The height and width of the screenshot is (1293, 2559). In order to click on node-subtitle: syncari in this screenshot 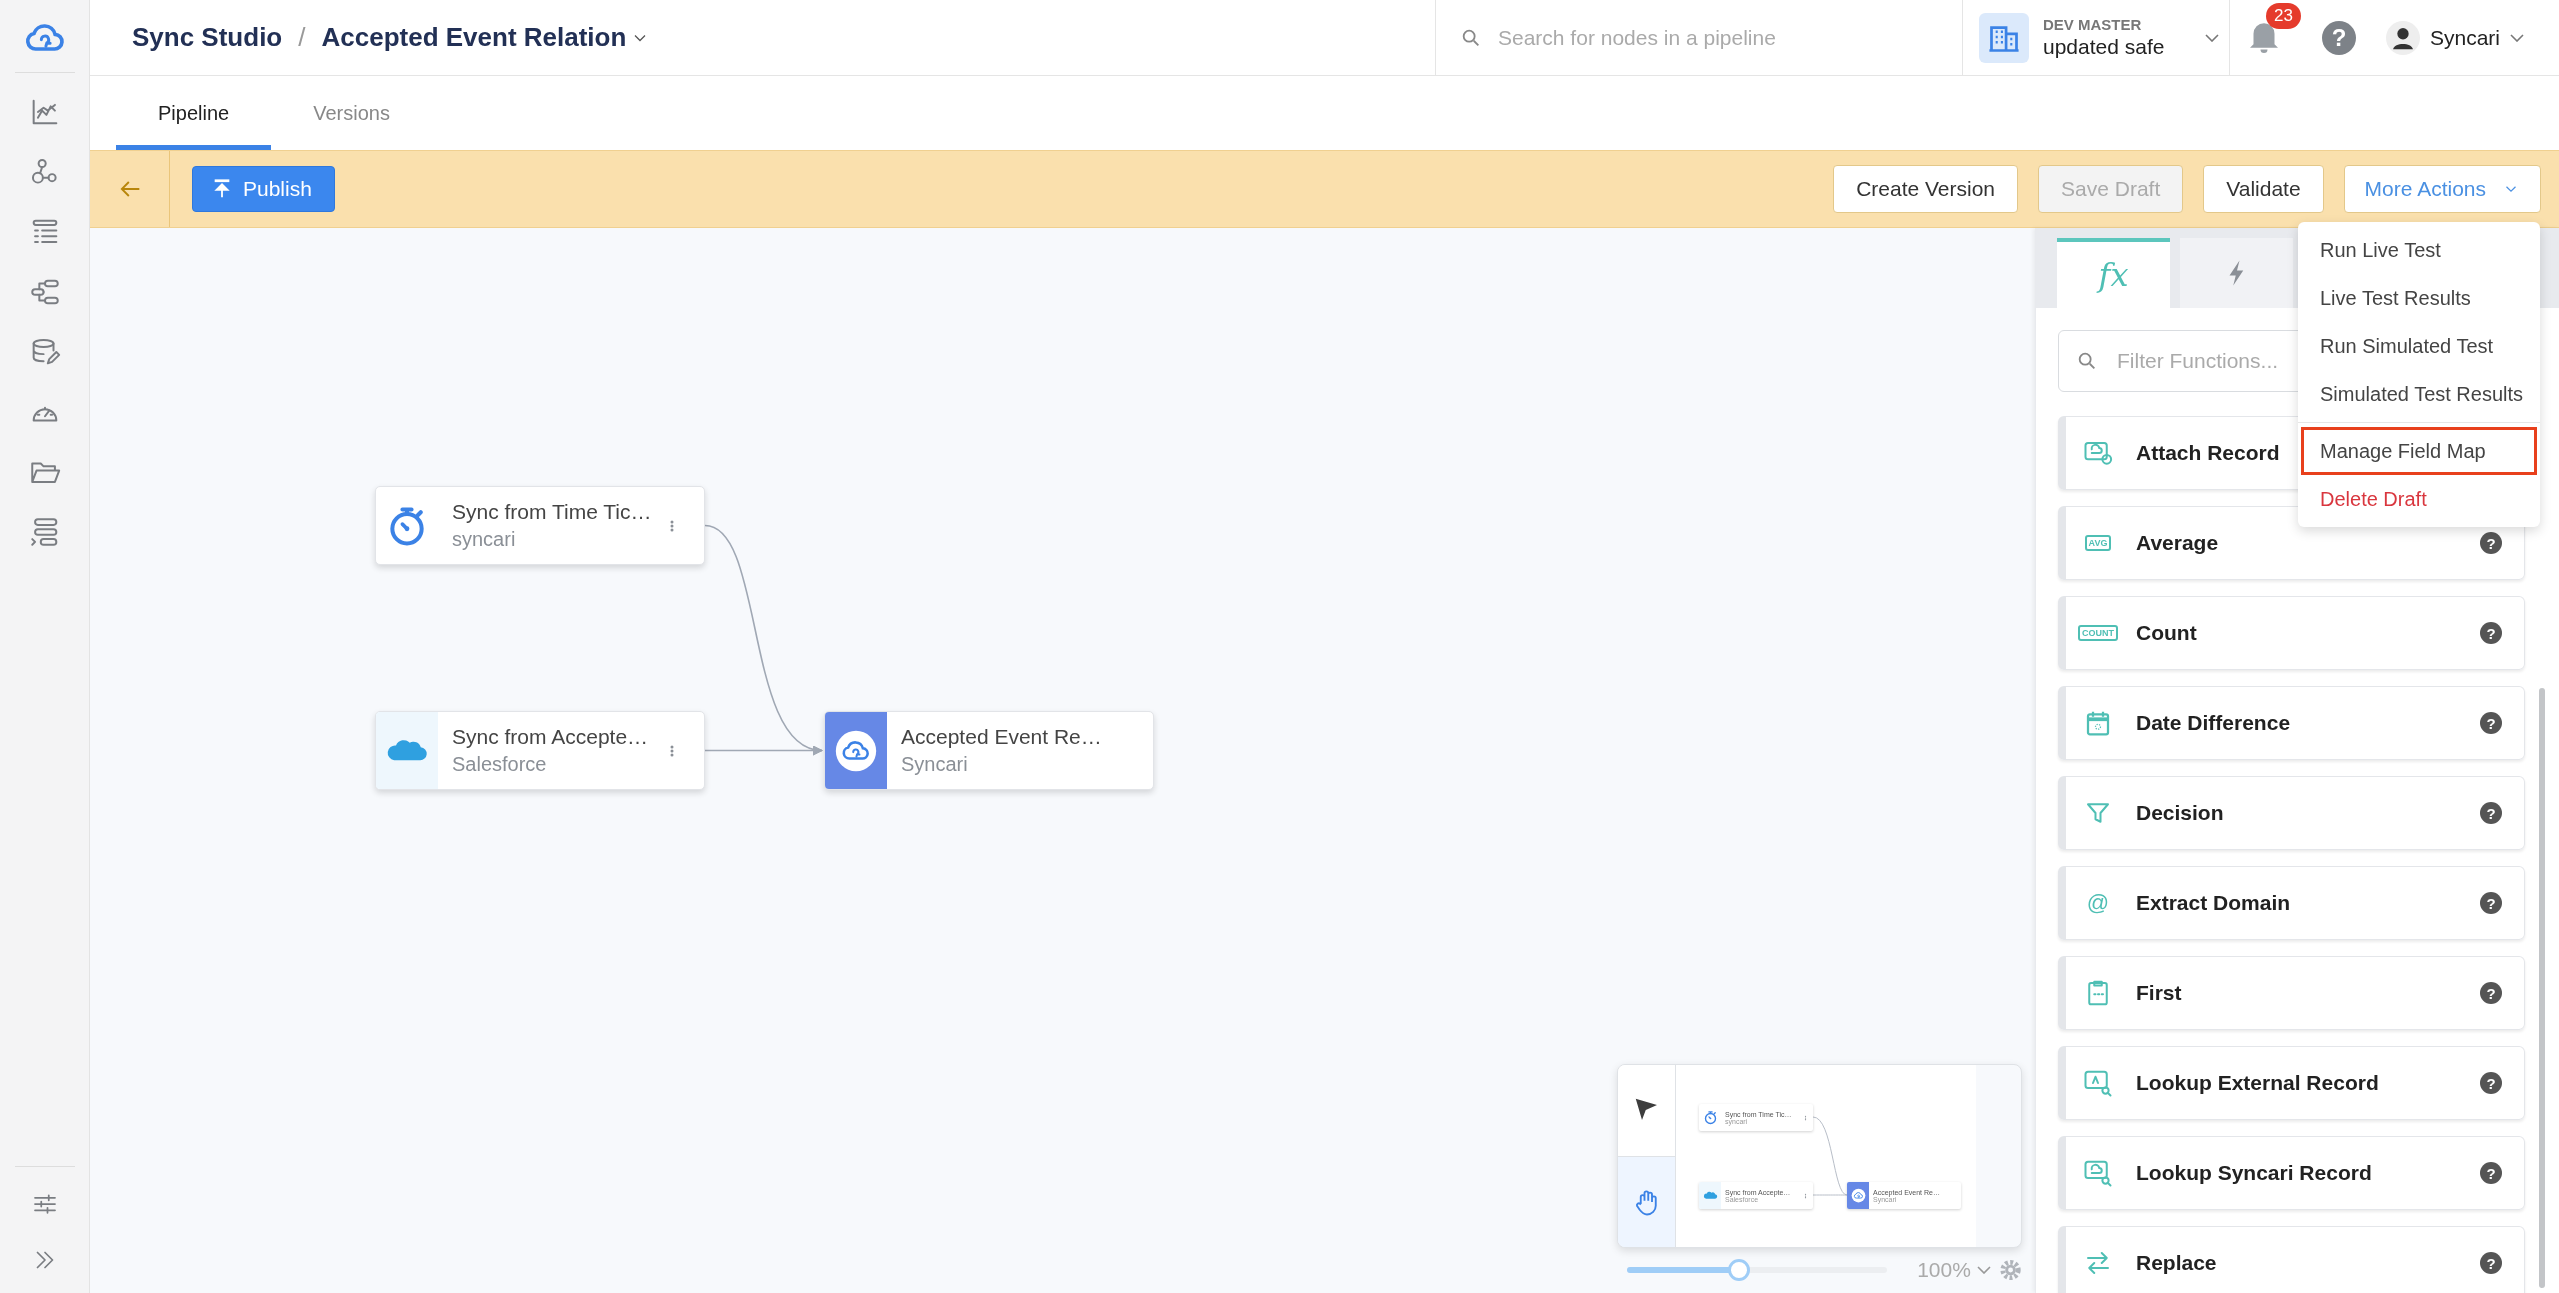, I will do `click(484, 539)`.